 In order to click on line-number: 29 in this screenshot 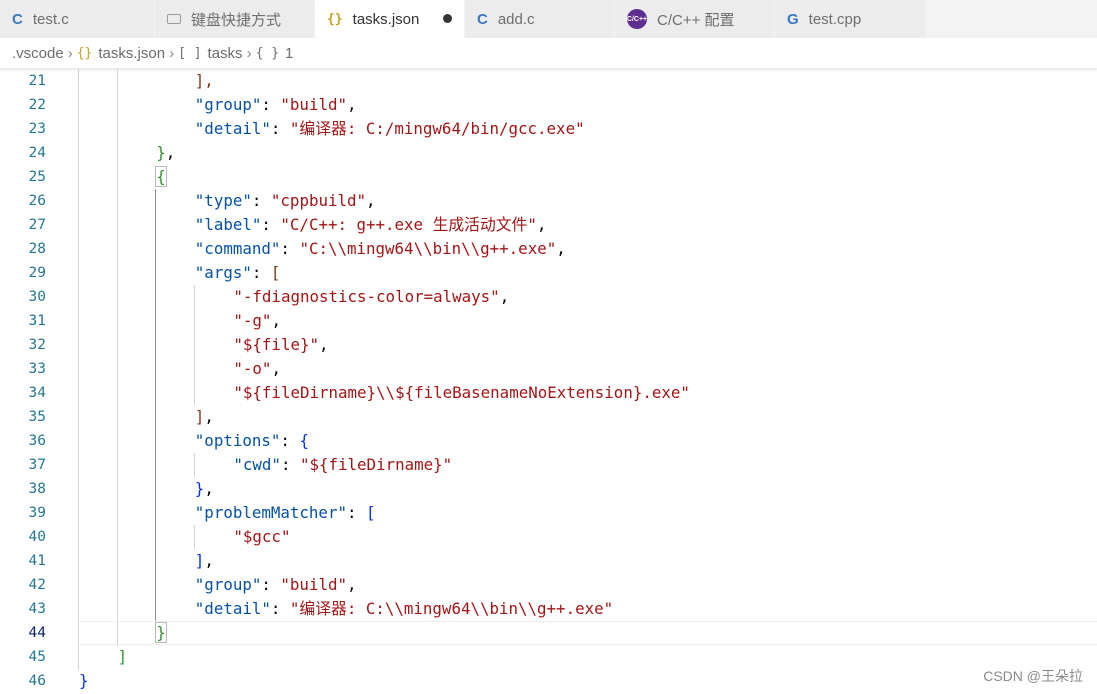, I will do `click(37, 273)`.